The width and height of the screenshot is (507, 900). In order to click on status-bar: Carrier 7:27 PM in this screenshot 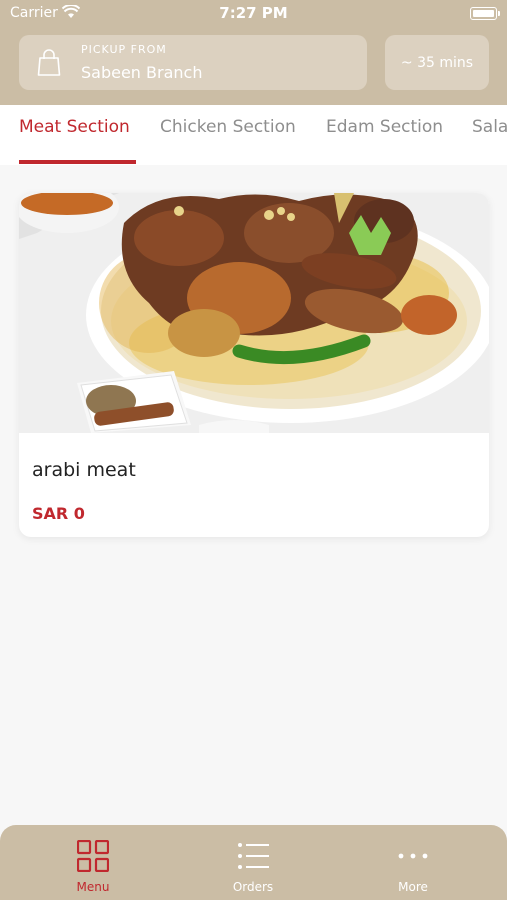, I will do `click(253, 14)`.